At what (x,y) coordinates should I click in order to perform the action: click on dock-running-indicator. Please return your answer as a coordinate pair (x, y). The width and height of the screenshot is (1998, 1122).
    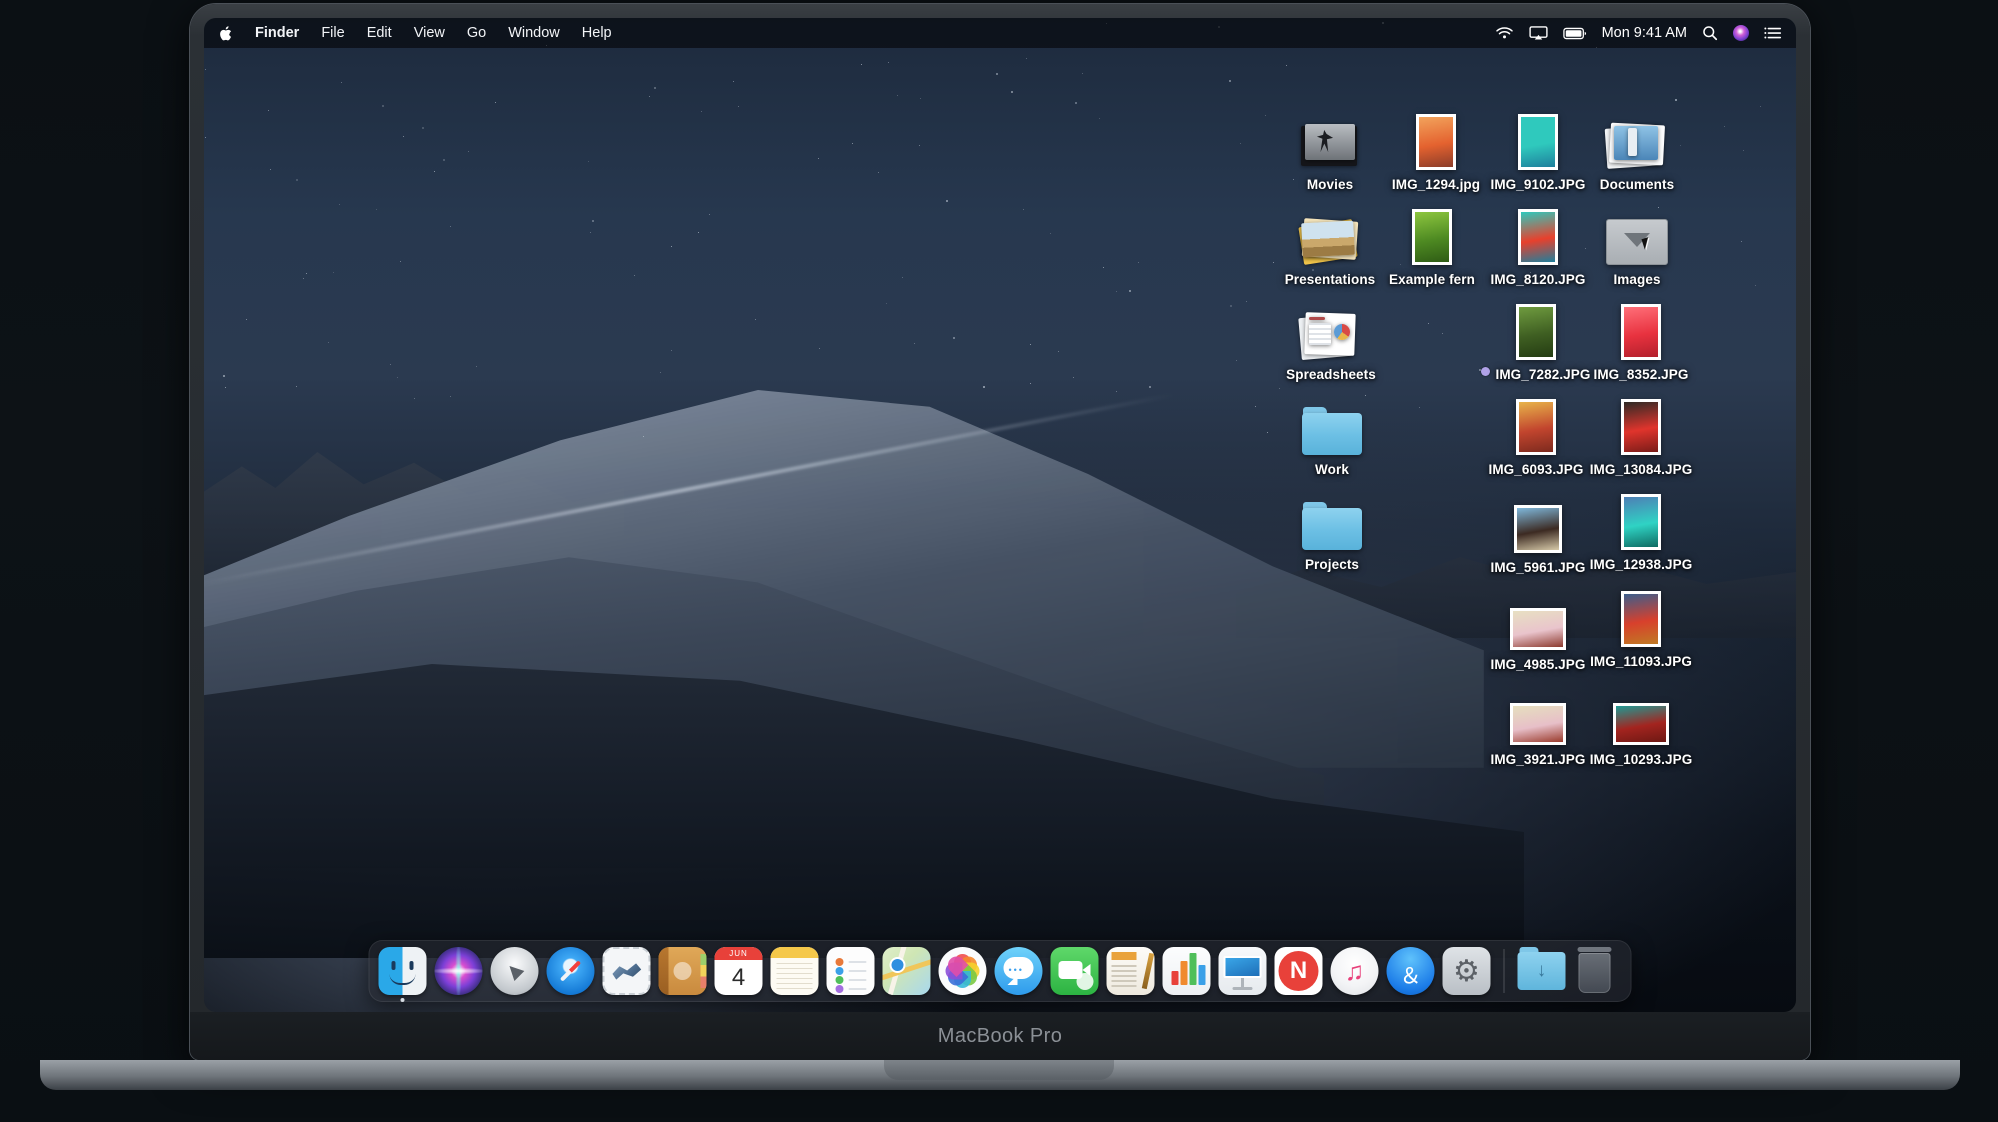
    Looking at the image, I should click on (402, 1000).